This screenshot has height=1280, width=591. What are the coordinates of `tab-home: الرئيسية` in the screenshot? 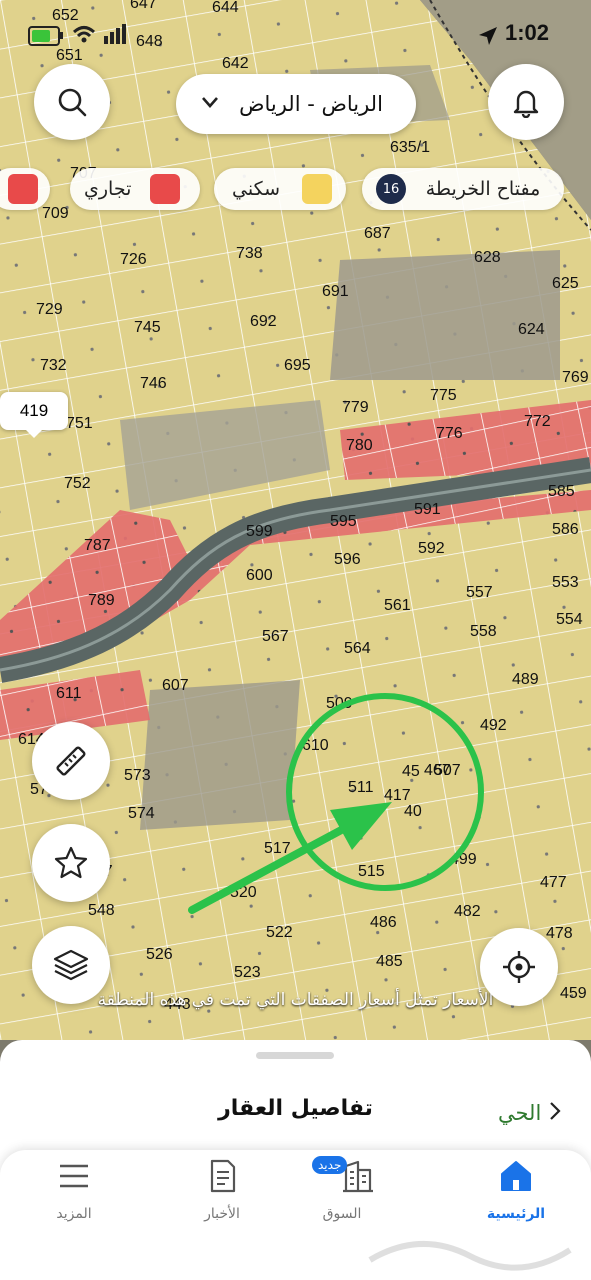 It's located at (516, 1190).